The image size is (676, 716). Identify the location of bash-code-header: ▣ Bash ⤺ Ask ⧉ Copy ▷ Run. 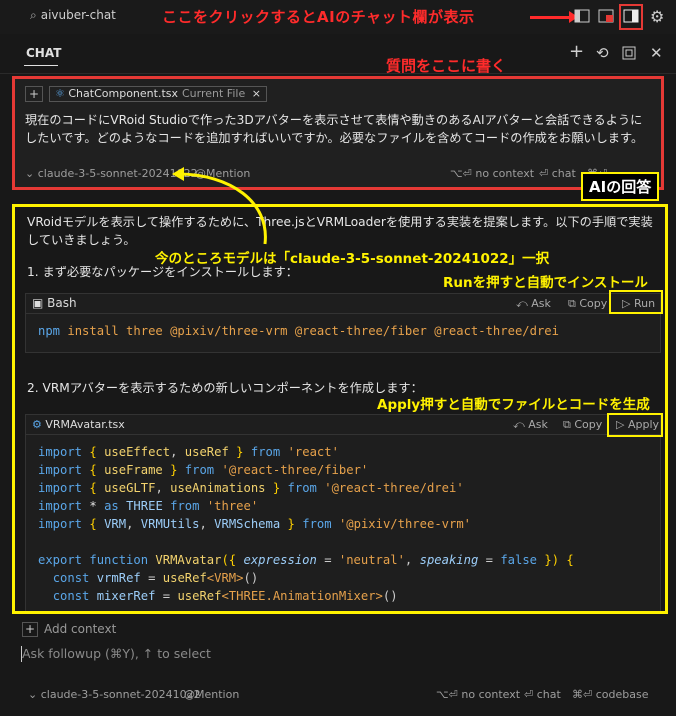
(343, 304).